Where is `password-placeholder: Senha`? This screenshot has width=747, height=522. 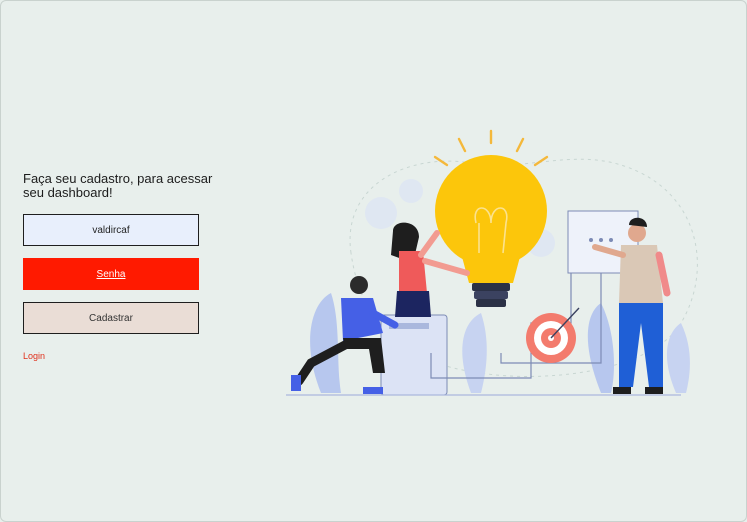 password-placeholder: Senha is located at coordinates (111, 274).